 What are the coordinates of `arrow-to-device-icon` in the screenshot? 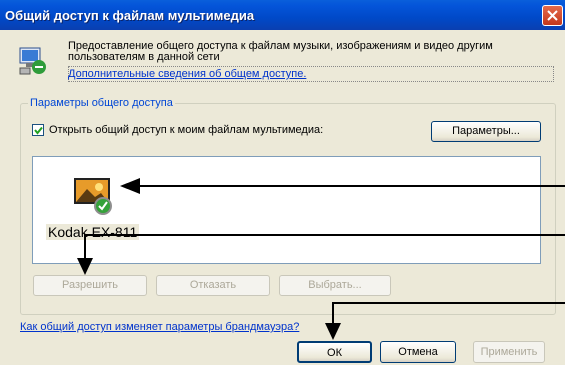 It's located at (342, 186).